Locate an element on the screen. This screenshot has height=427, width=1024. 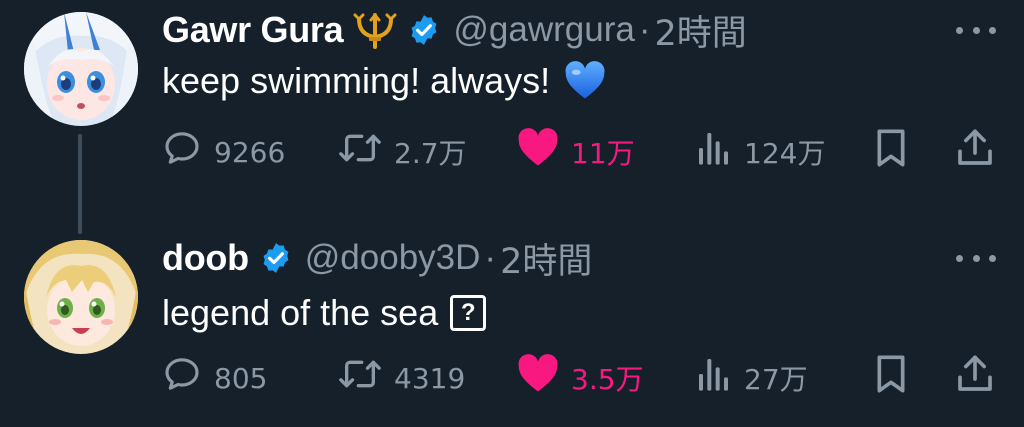
share-icon is located at coordinates (975, 378).